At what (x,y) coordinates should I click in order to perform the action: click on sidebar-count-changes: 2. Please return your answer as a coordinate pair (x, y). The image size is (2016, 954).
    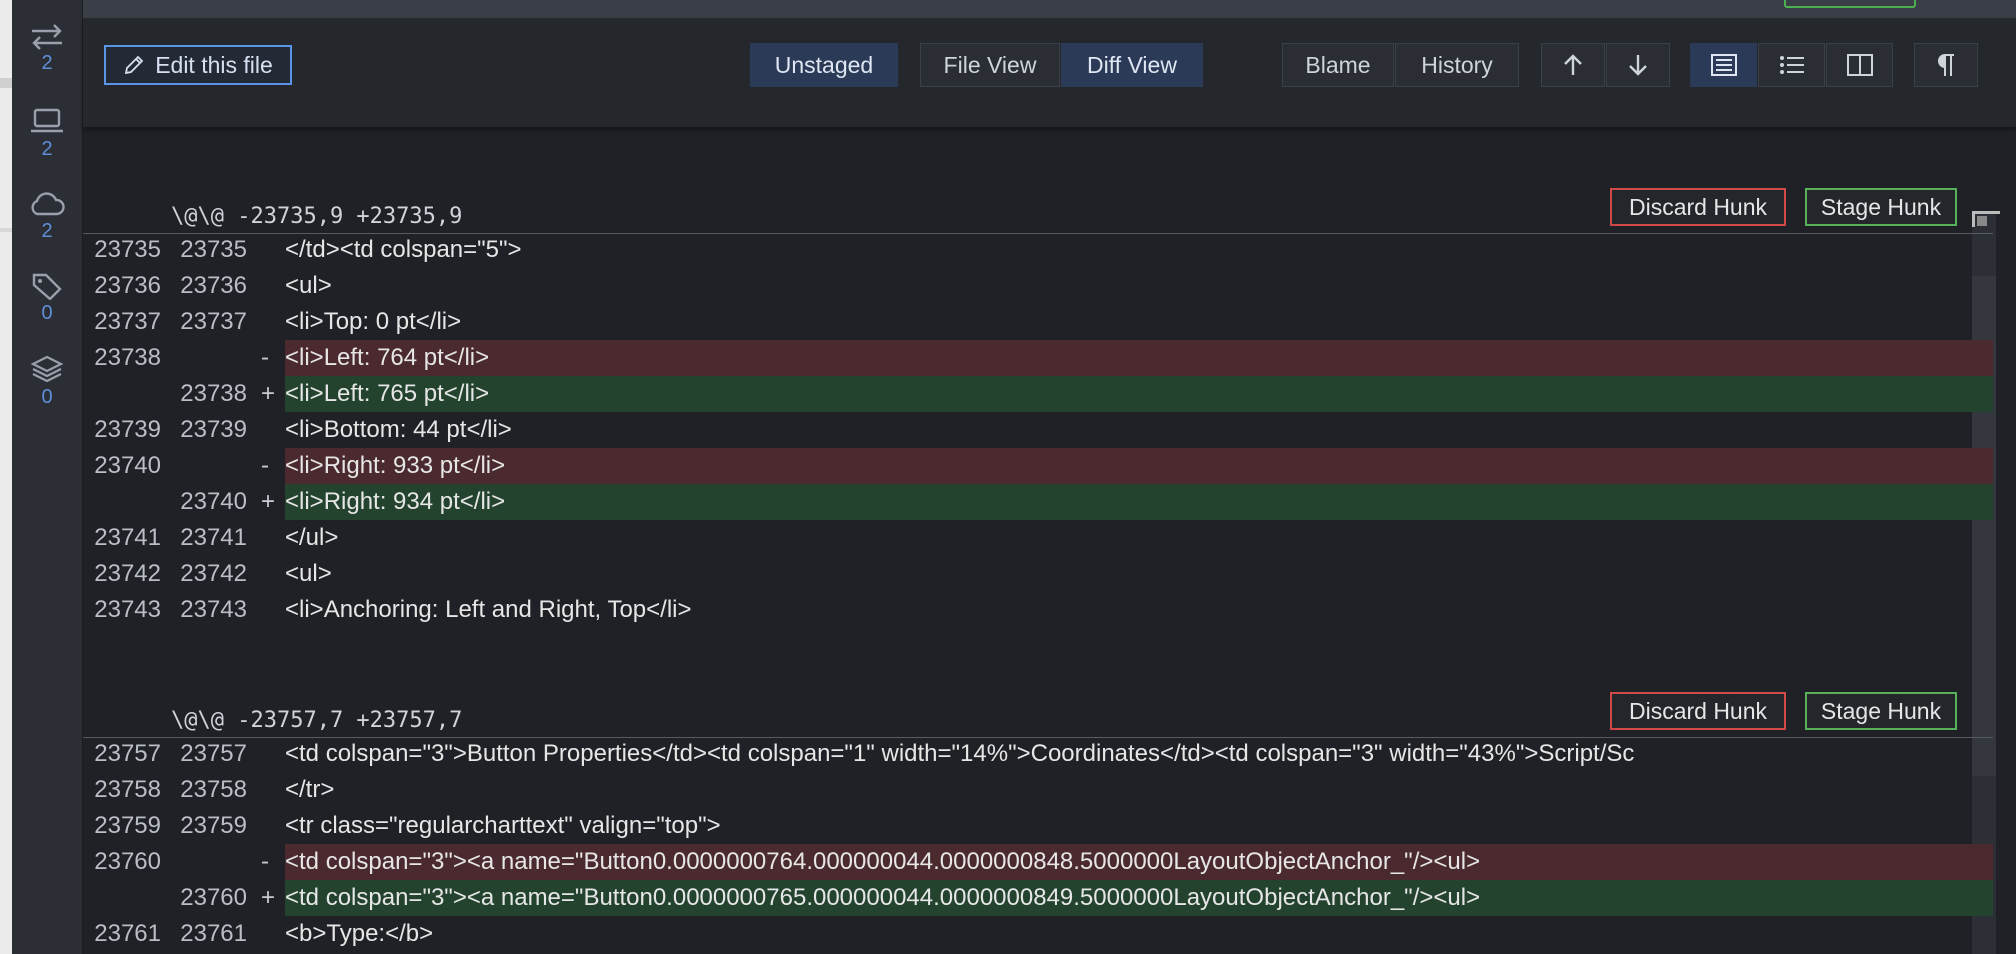
    Looking at the image, I should click on (47, 63).